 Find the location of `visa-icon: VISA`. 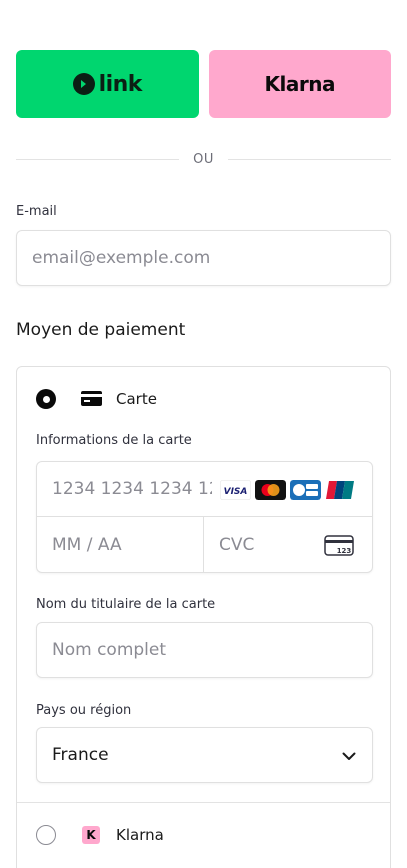

visa-icon: VISA is located at coordinates (235, 490).